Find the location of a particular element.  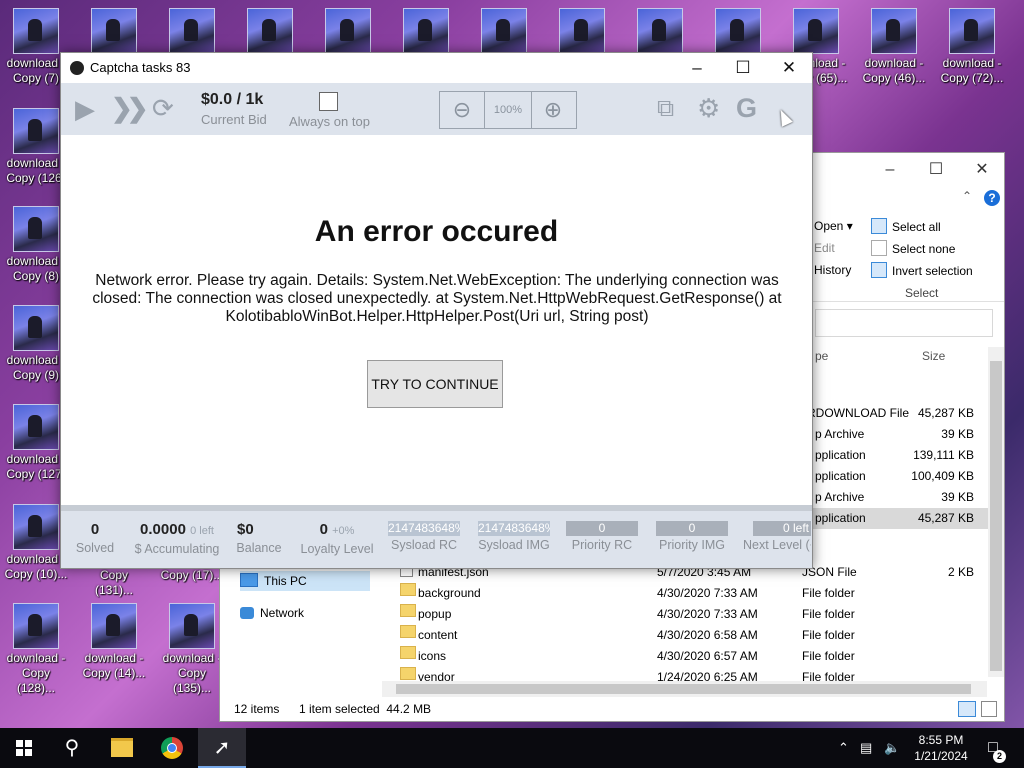

row-type: RDOWNLOAD File is located at coordinates (858, 413).